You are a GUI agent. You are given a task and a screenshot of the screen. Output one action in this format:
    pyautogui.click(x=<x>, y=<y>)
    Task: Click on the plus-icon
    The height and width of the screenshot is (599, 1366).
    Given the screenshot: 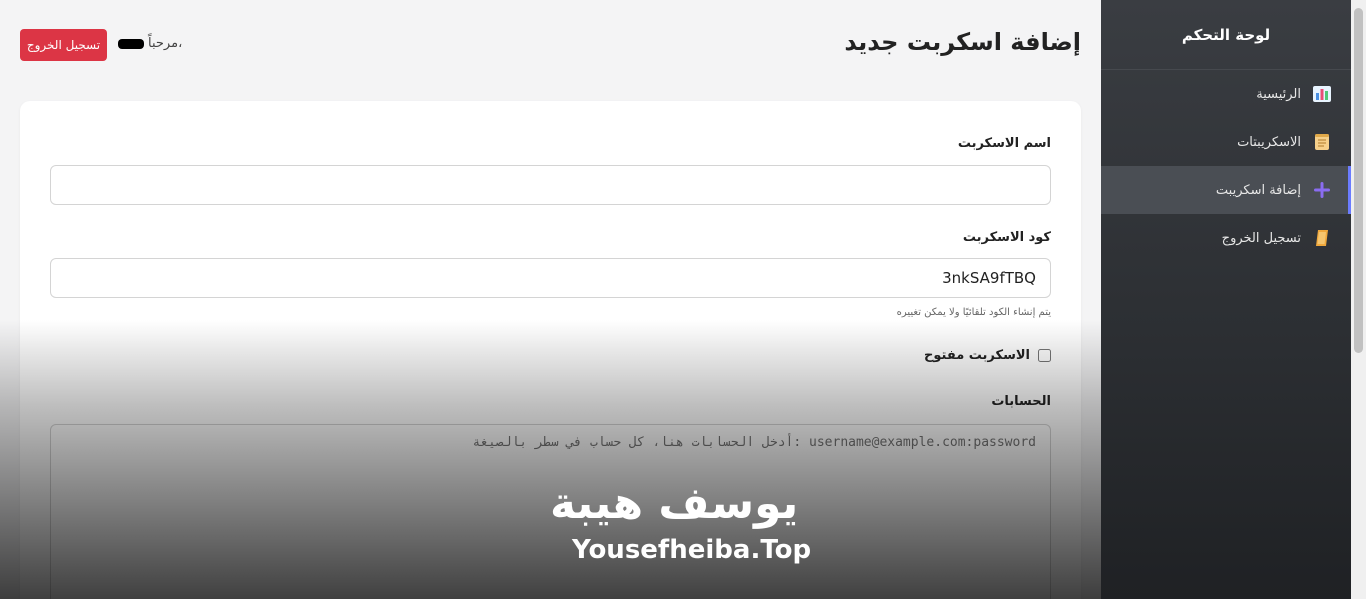 What is the action you would take?
    pyautogui.click(x=1322, y=190)
    